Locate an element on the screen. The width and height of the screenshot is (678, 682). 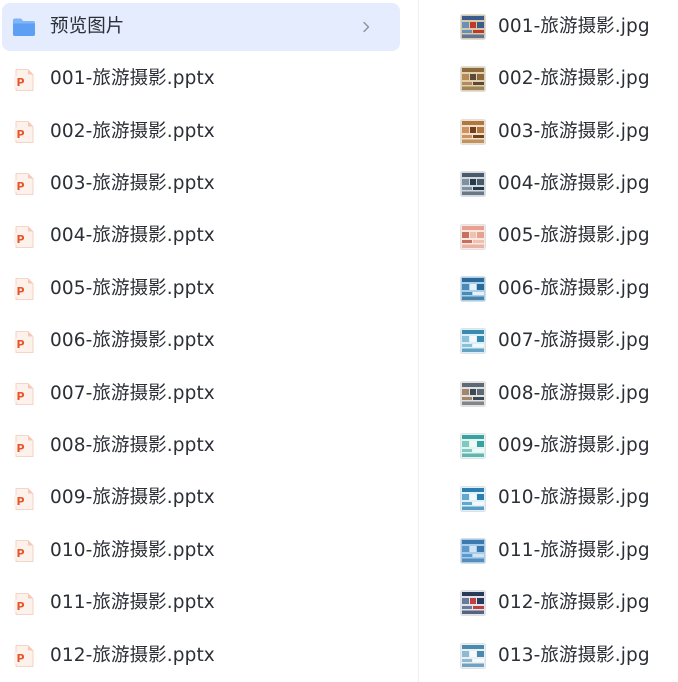
list-item: 007-旅游摄影.jpg is located at coordinates (548, 341).